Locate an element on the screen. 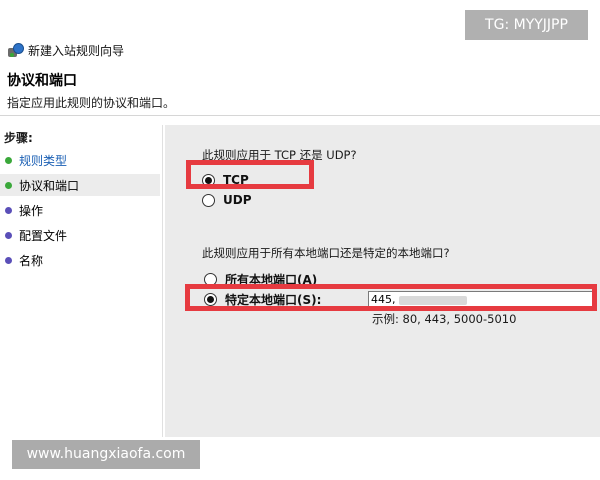 The width and height of the screenshot is (600, 480). step-profile: 配置文件 is located at coordinates (80, 235).